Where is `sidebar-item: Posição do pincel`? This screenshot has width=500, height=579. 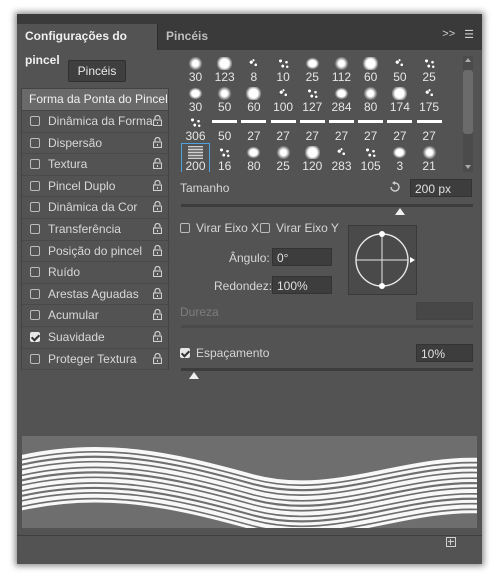 sidebar-item: Posição do pincel is located at coordinates (95, 251).